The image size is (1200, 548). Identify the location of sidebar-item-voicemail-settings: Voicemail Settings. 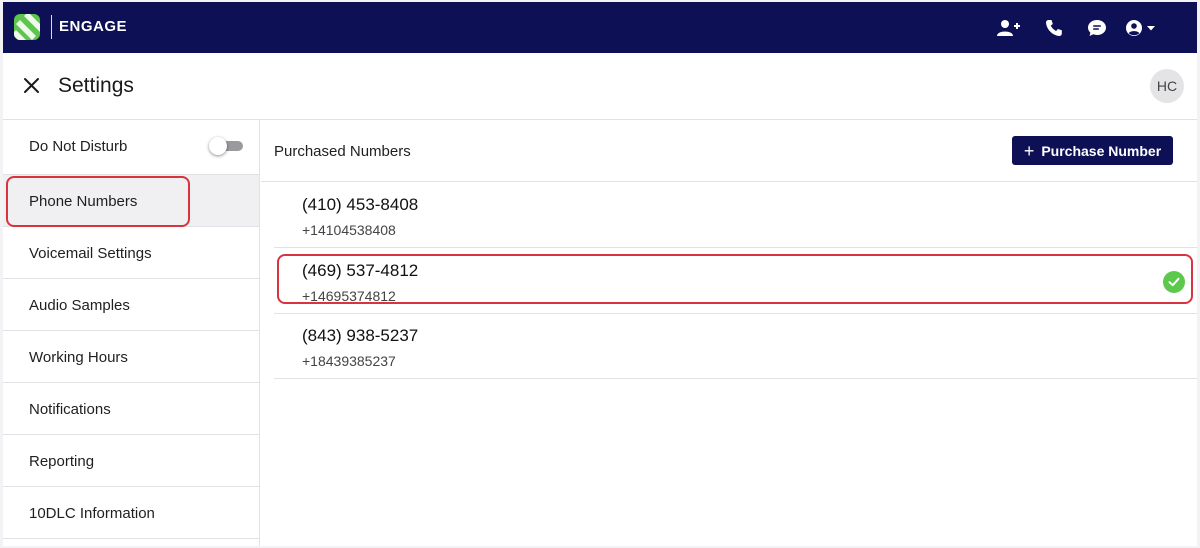
(131, 253).